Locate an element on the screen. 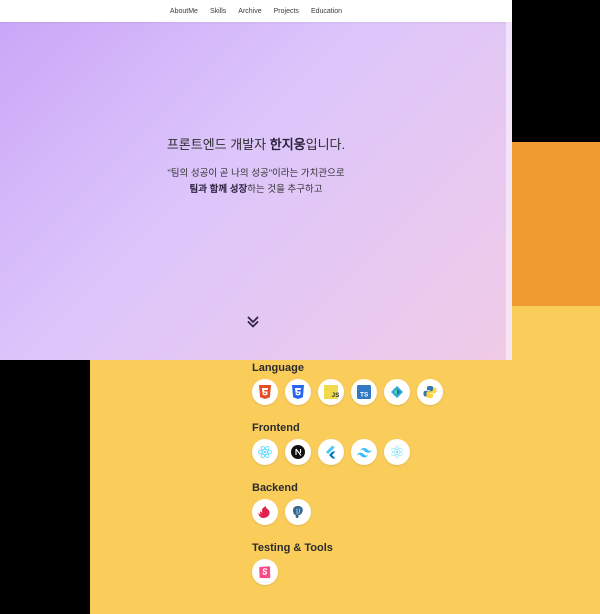 This screenshot has width=600, height=614. double-chevron-down-icon is located at coordinates (253, 322).